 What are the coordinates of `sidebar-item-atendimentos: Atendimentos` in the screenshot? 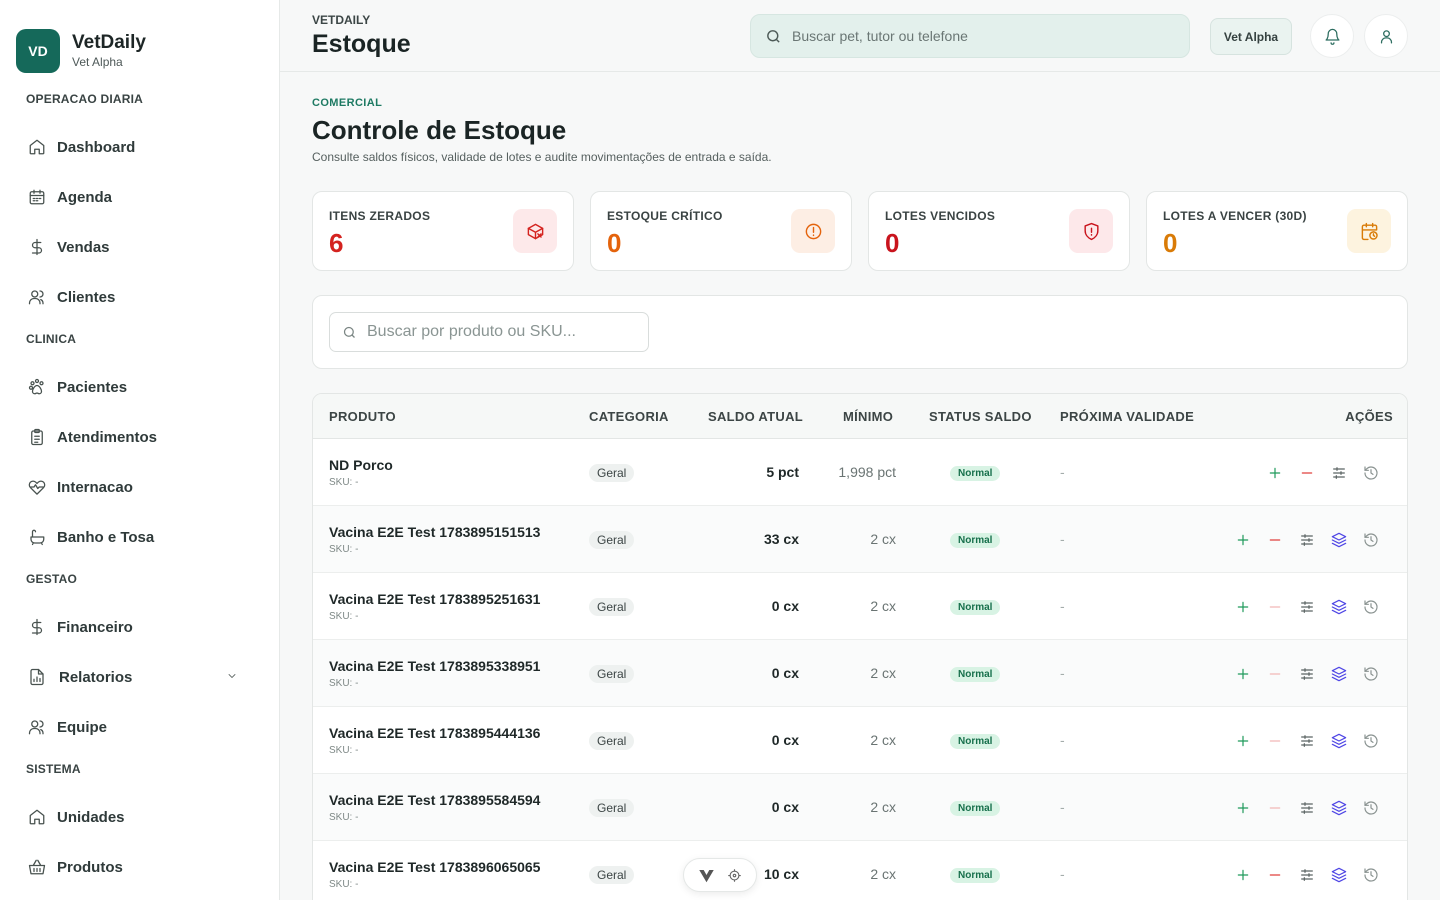 It's located at (139, 437).